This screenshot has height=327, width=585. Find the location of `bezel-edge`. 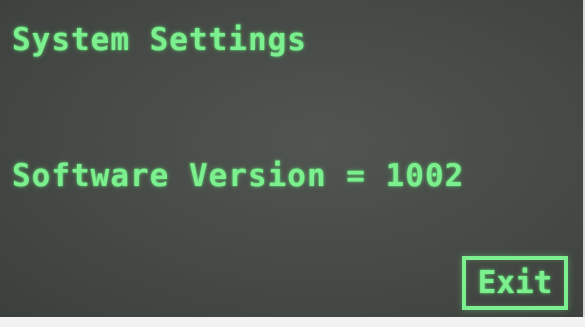

bezel-edge is located at coordinates (292, 322).